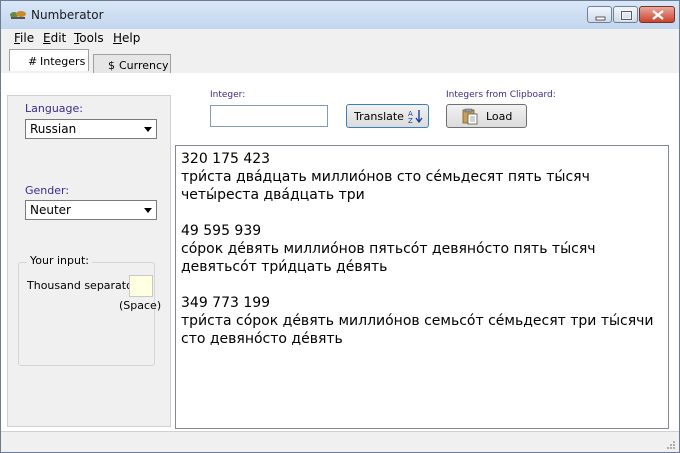  What do you see at coordinates (340, 441) in the screenshot?
I see `status-bar` at bounding box center [340, 441].